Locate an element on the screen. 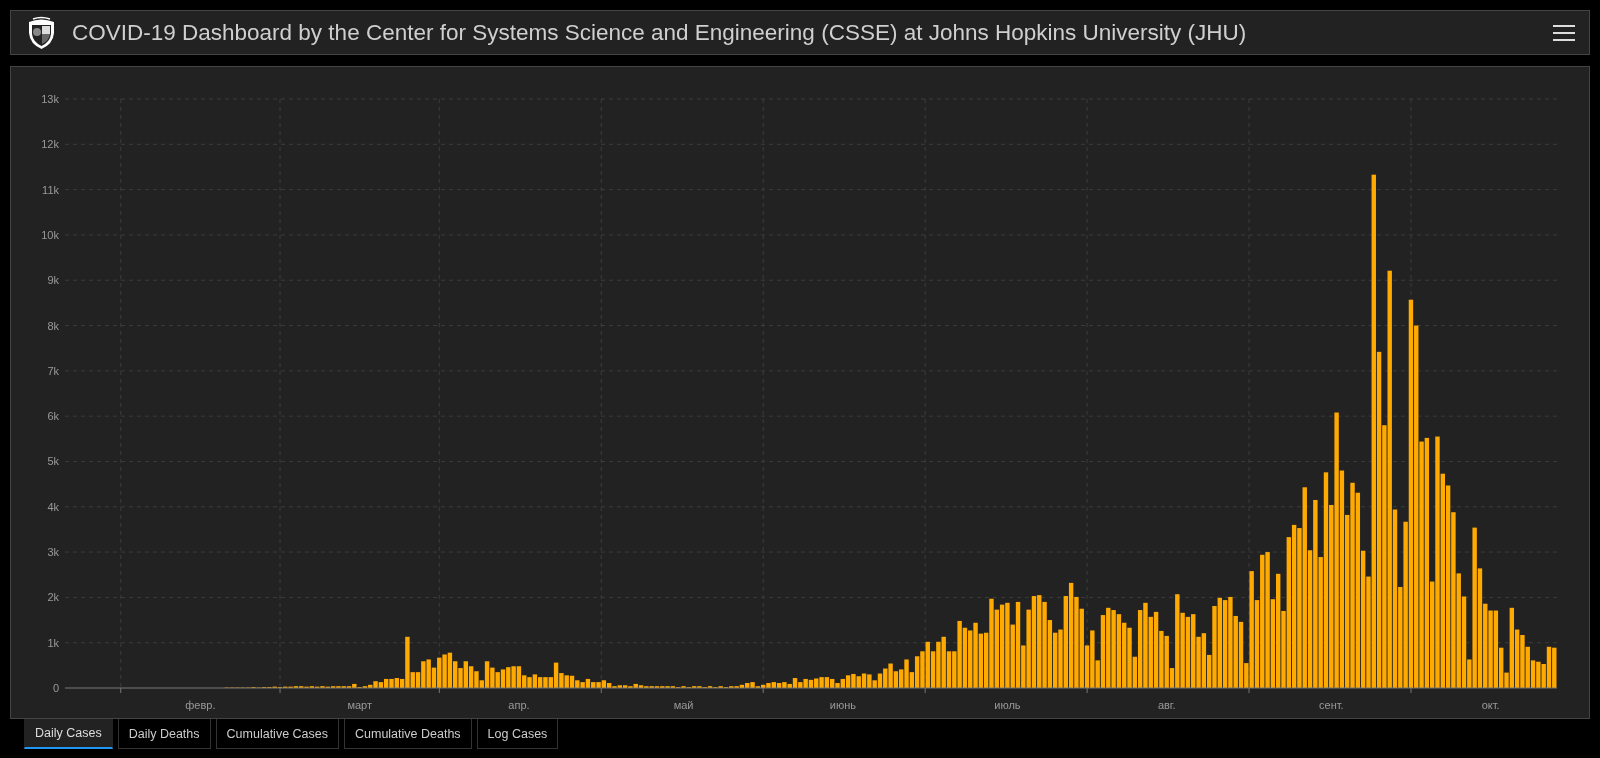 This screenshot has height=758, width=1600. x-axis-label: сент. is located at coordinates (1331, 705).